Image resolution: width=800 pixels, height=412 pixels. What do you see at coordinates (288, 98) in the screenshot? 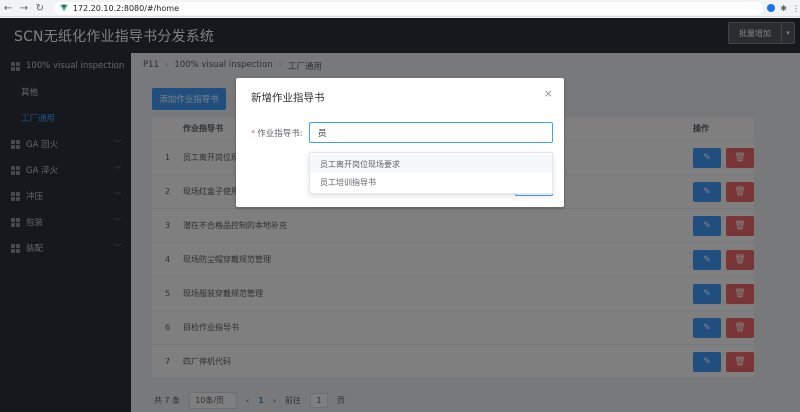
I see `dialog-title: 新增作业指导书` at bounding box center [288, 98].